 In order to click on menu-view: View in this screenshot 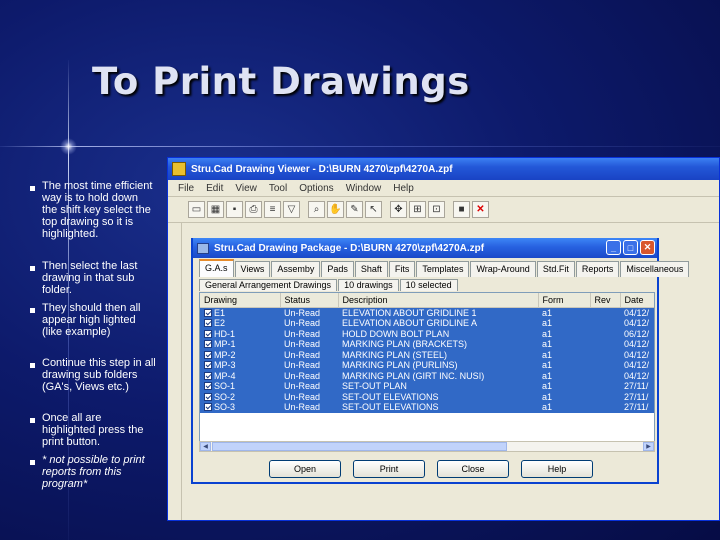, I will do `click(246, 188)`.